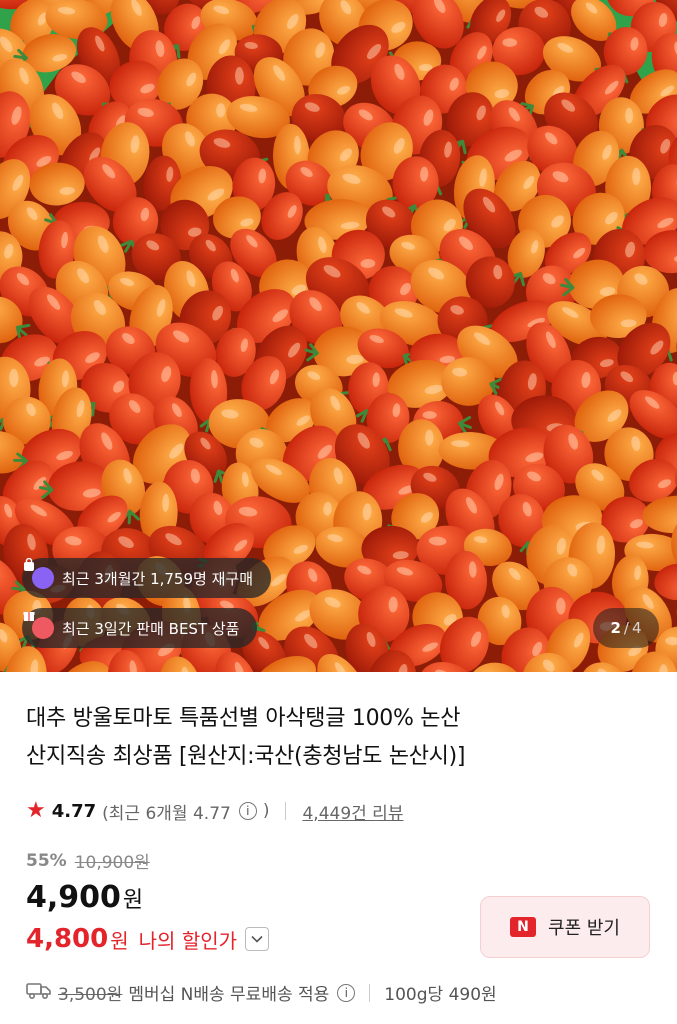 Image resolution: width=677 pixels, height=1024 pixels. I want to click on star-icon: ★, so click(36, 810).